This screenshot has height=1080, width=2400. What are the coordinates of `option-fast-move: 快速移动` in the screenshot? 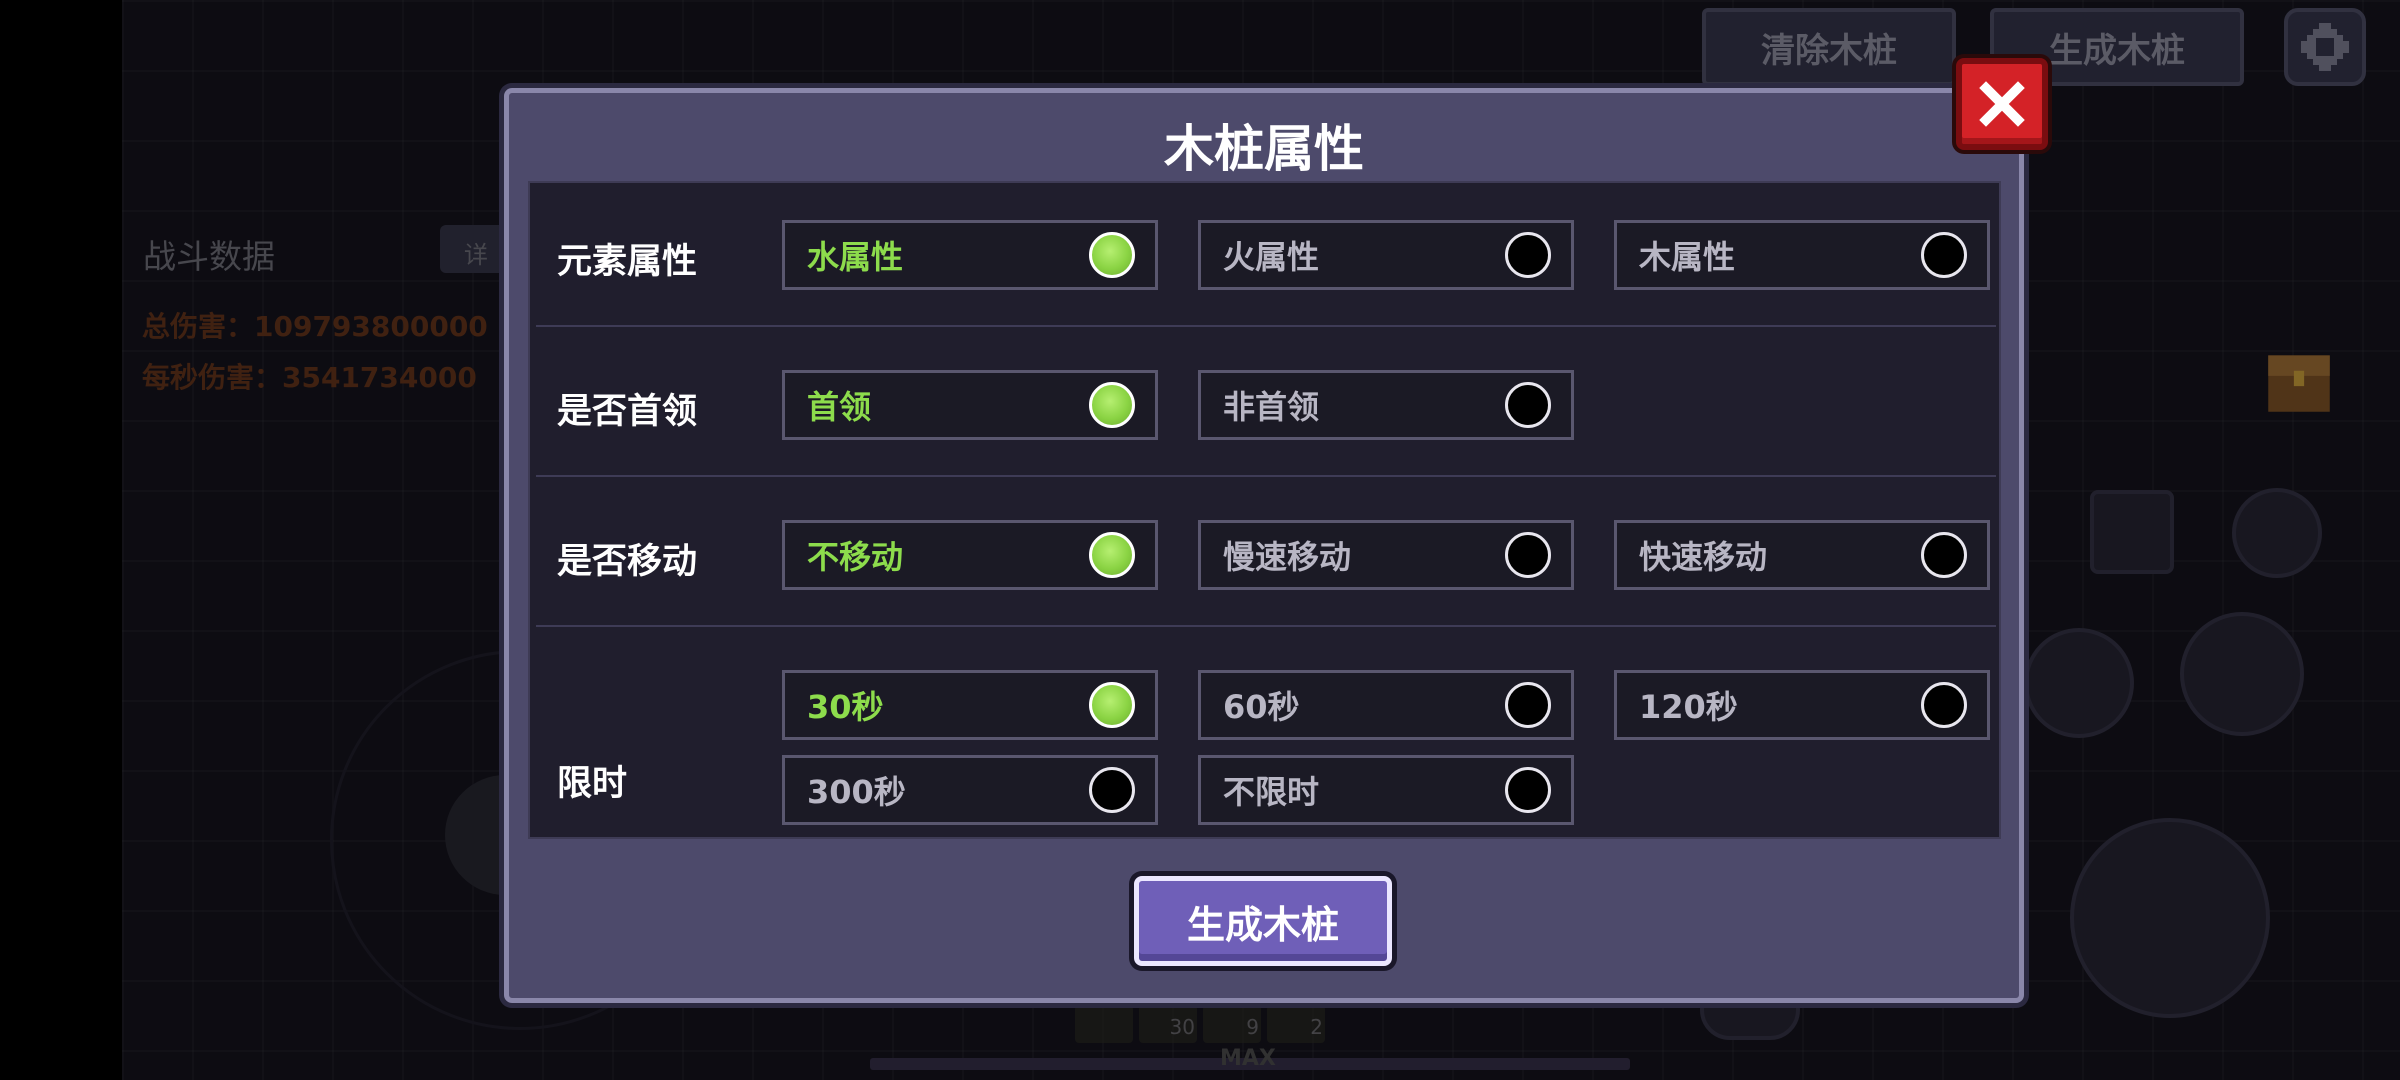 It's located at (1802, 555).